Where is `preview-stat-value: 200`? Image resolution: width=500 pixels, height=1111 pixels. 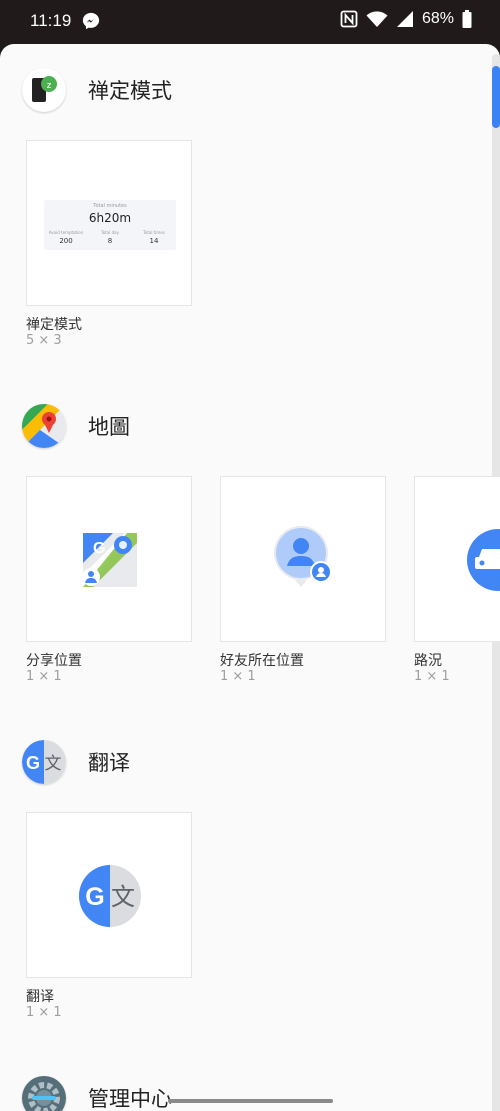
preview-stat-value: 200 is located at coordinates (66, 241).